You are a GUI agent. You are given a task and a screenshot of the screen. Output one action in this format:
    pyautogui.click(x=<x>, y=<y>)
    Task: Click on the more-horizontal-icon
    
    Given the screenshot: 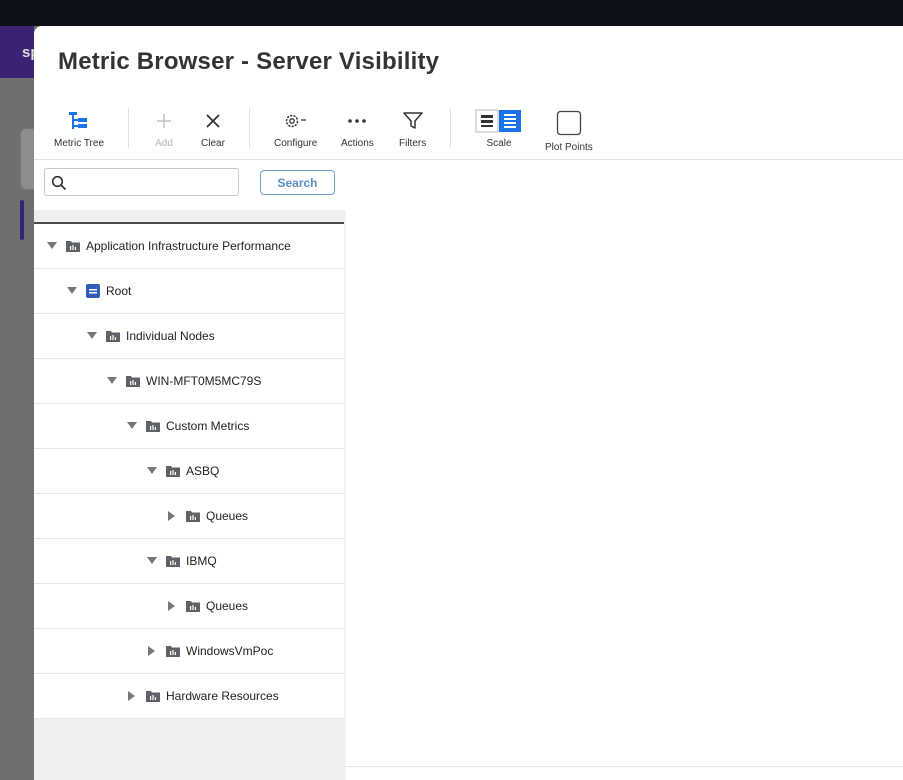 What is the action you would take?
    pyautogui.click(x=357, y=121)
    